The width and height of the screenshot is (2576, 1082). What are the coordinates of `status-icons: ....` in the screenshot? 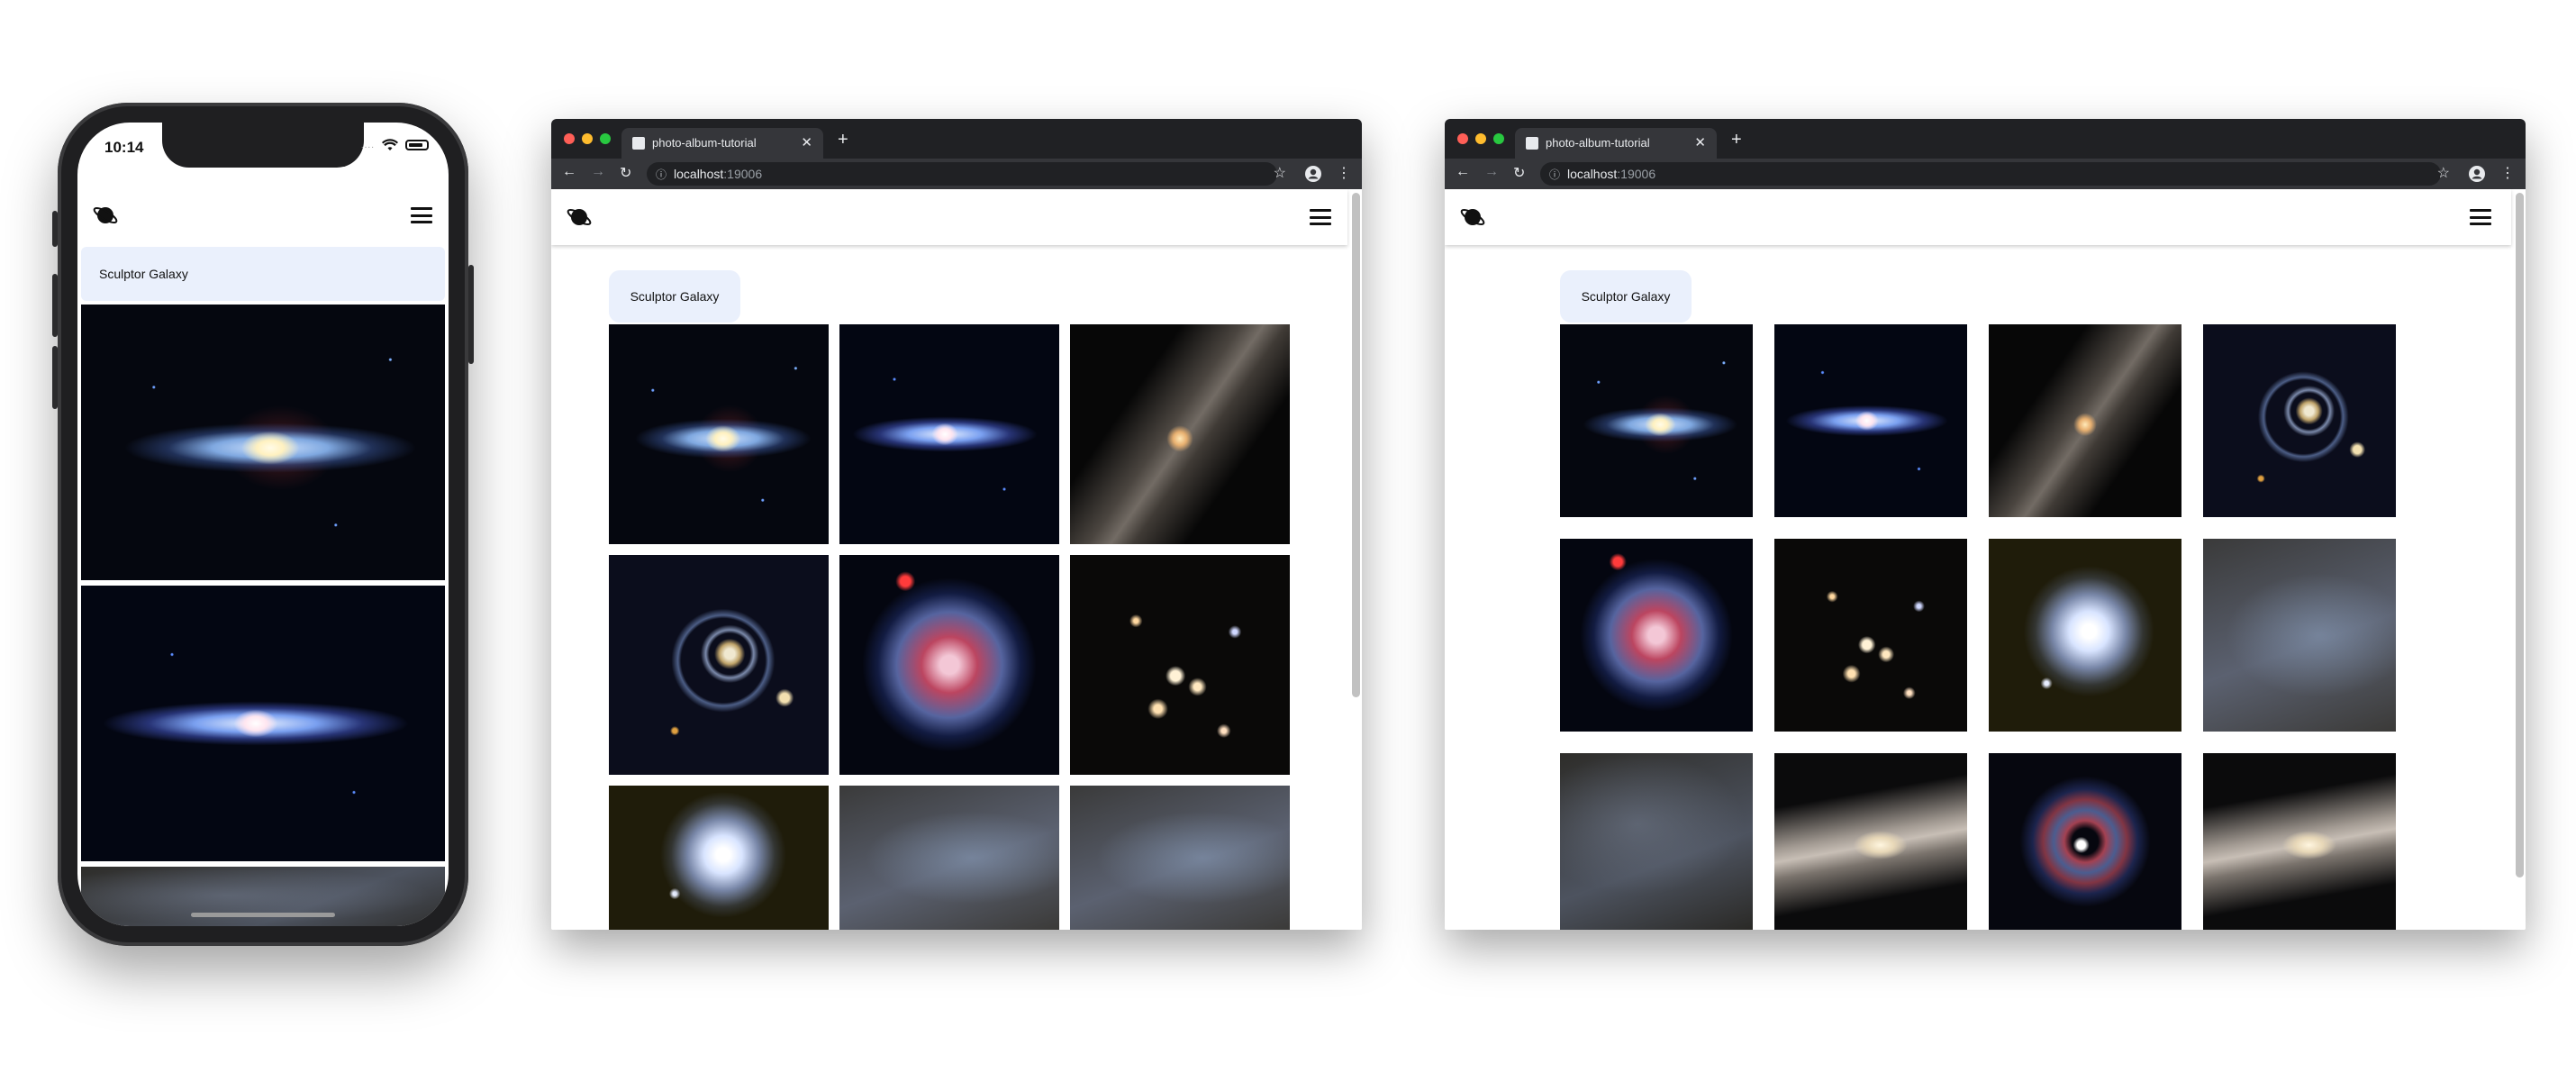 It's located at (395, 145).